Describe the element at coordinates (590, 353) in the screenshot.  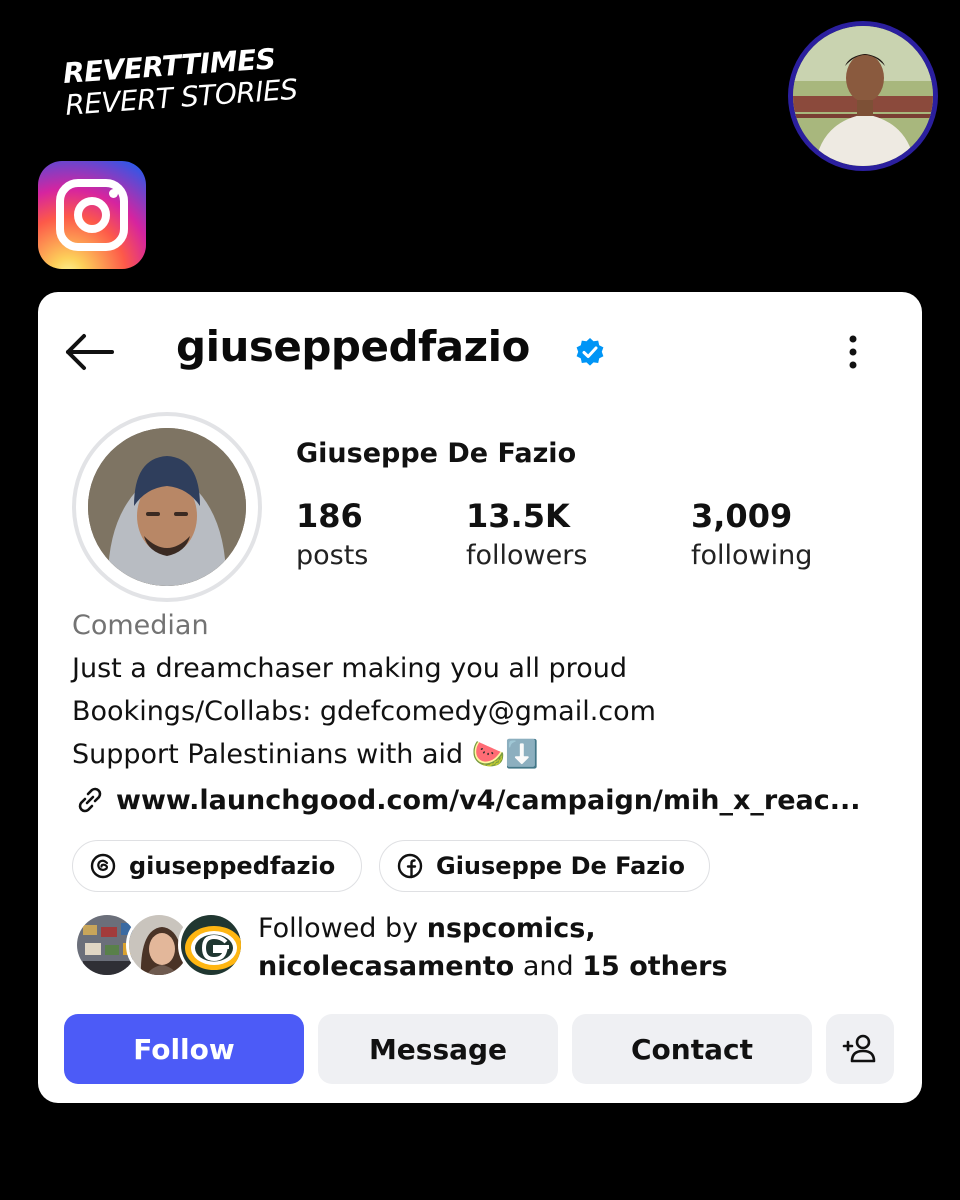
I see `verified-badge-icon` at that location.